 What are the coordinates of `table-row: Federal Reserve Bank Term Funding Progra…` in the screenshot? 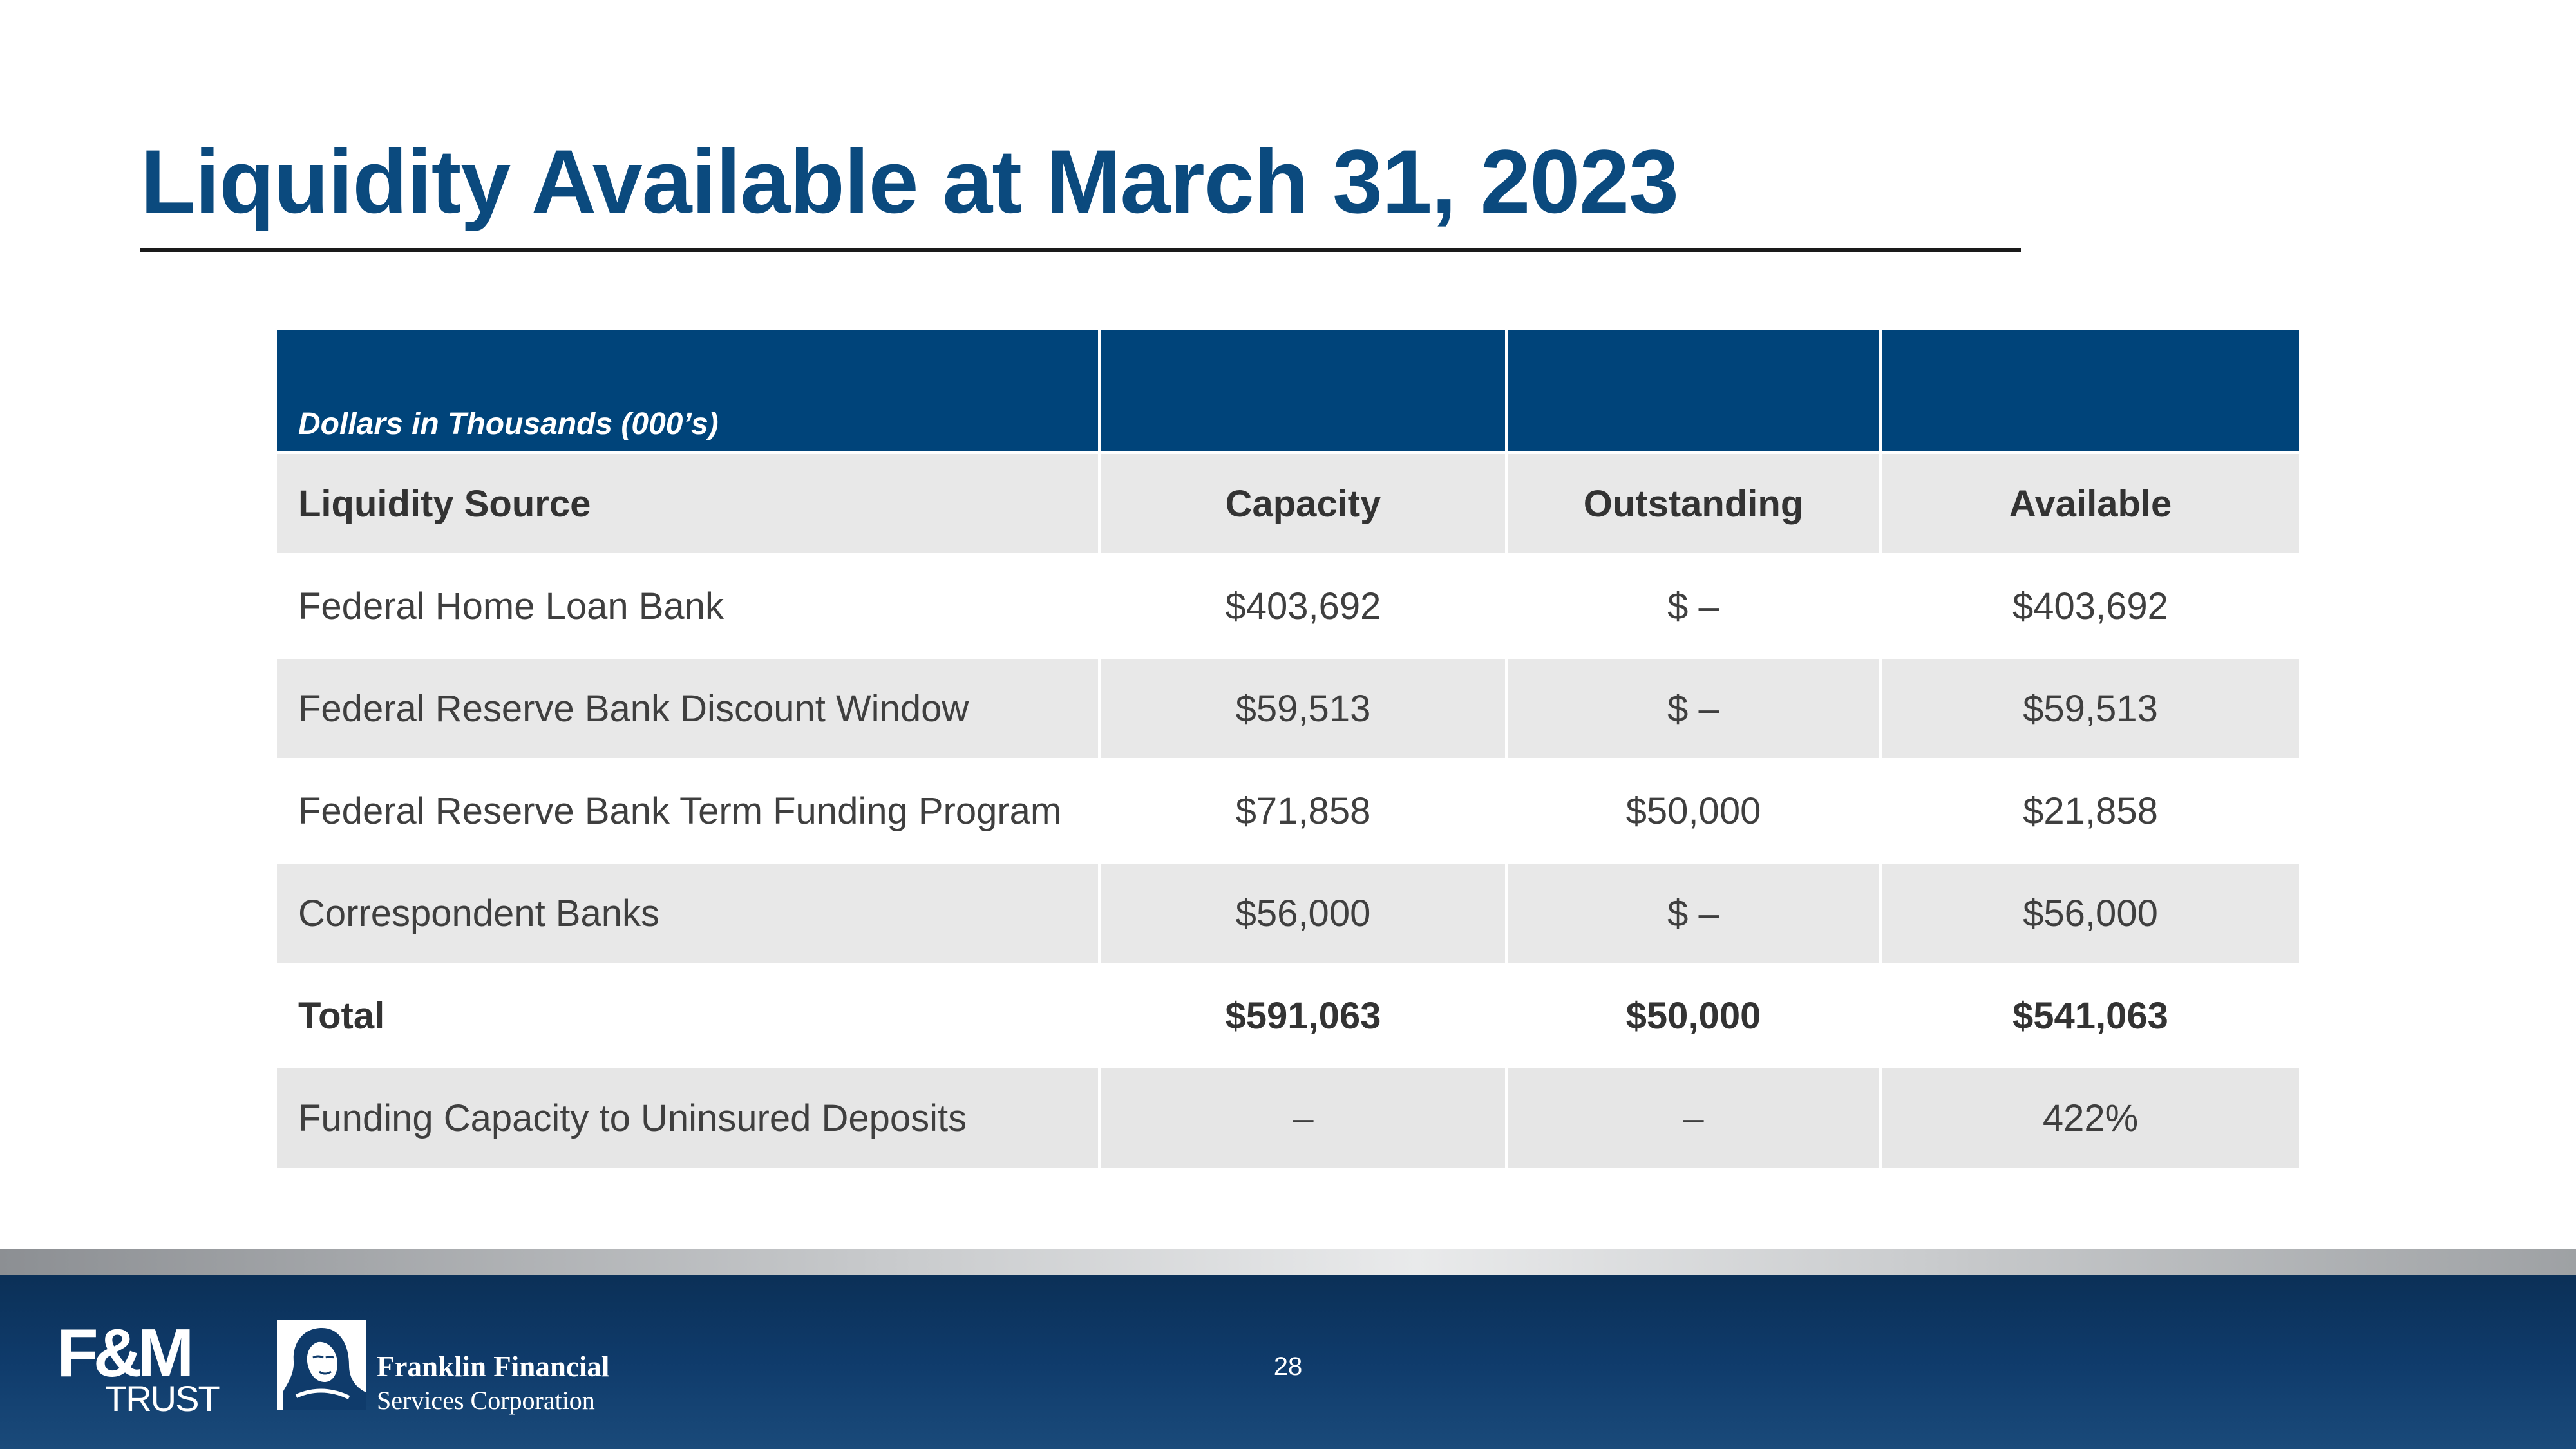 It's located at (1288, 813).